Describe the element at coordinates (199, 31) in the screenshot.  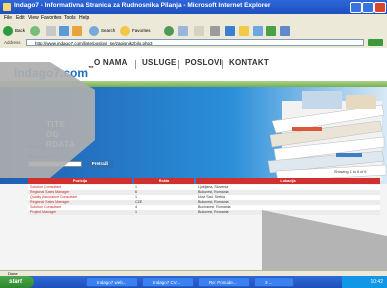
I see `mail-icon` at that location.